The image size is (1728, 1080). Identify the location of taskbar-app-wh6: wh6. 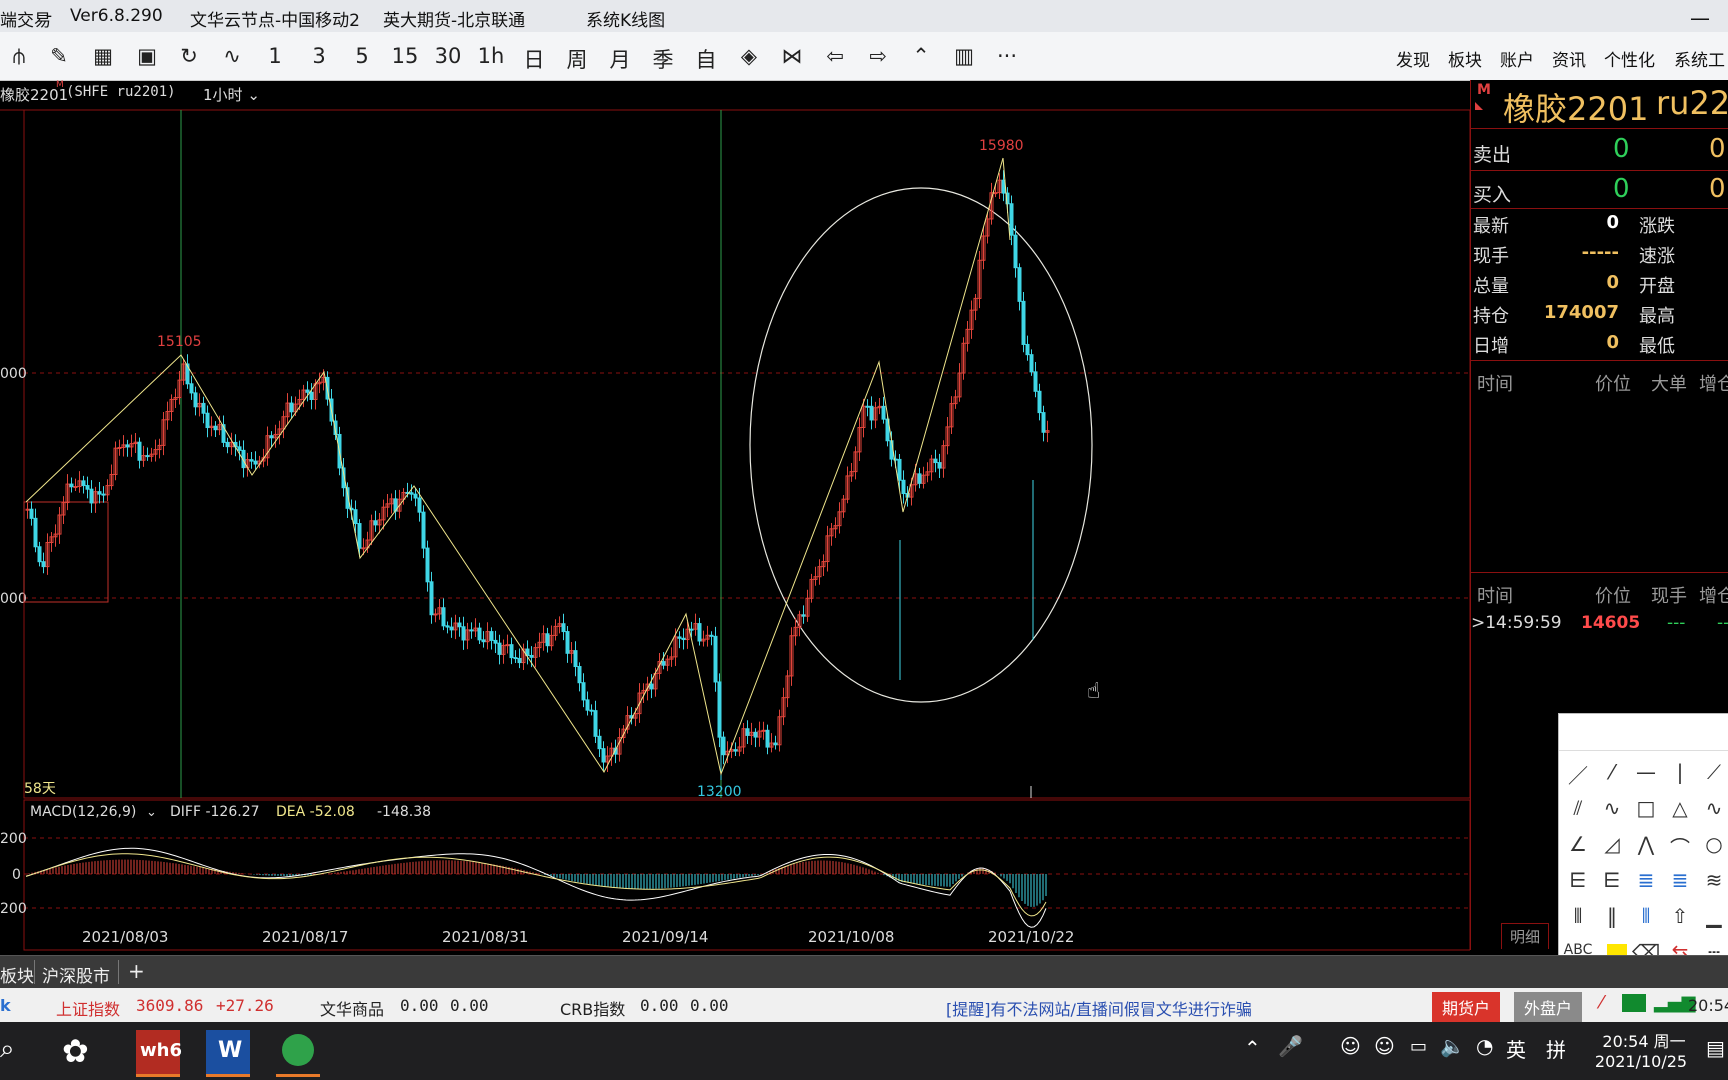
(159, 1053).